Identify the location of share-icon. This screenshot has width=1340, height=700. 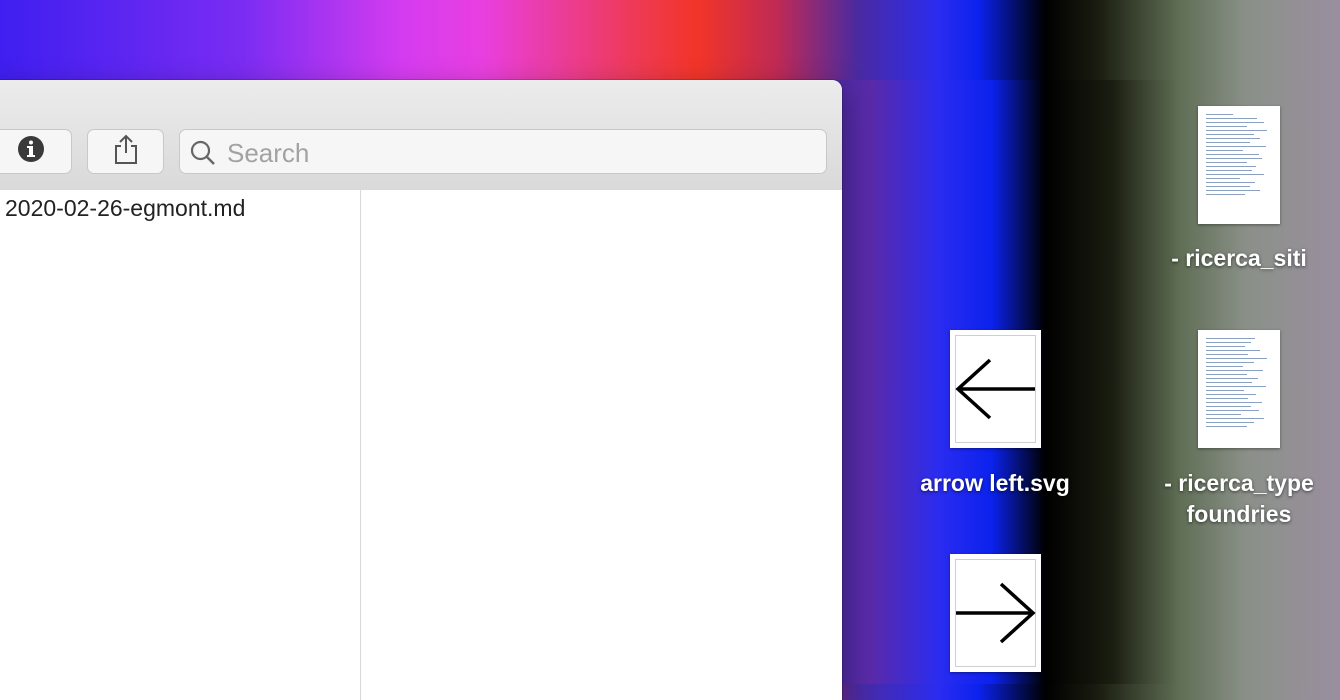
(126, 151).